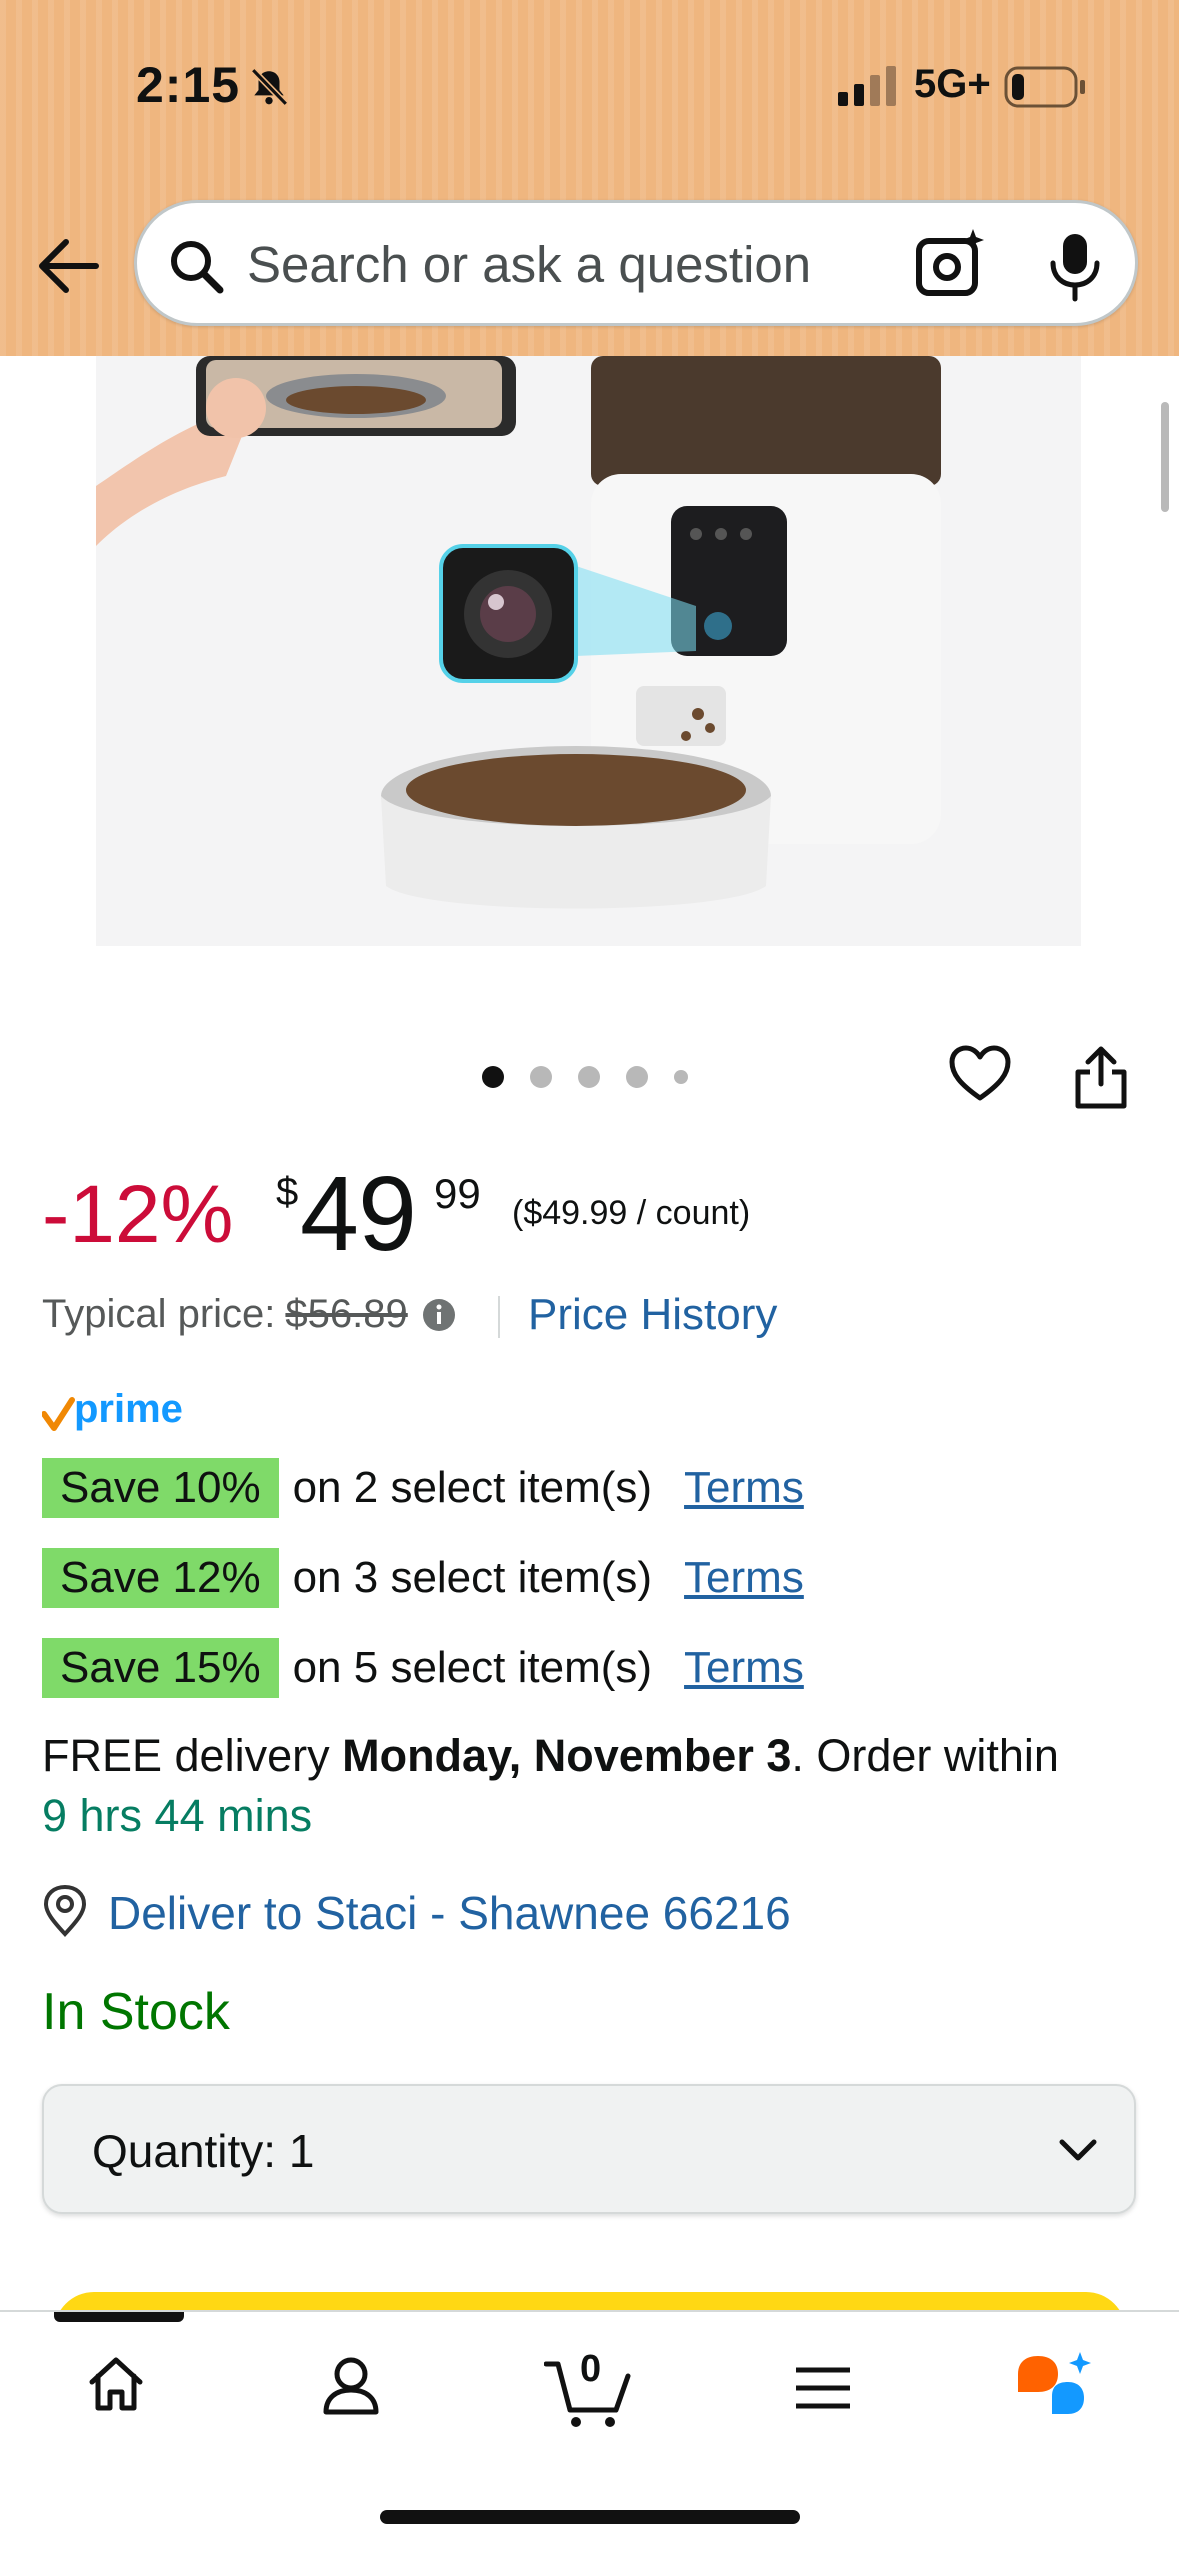  Describe the element at coordinates (439, 1315) in the screenshot. I see `info-icon` at that location.